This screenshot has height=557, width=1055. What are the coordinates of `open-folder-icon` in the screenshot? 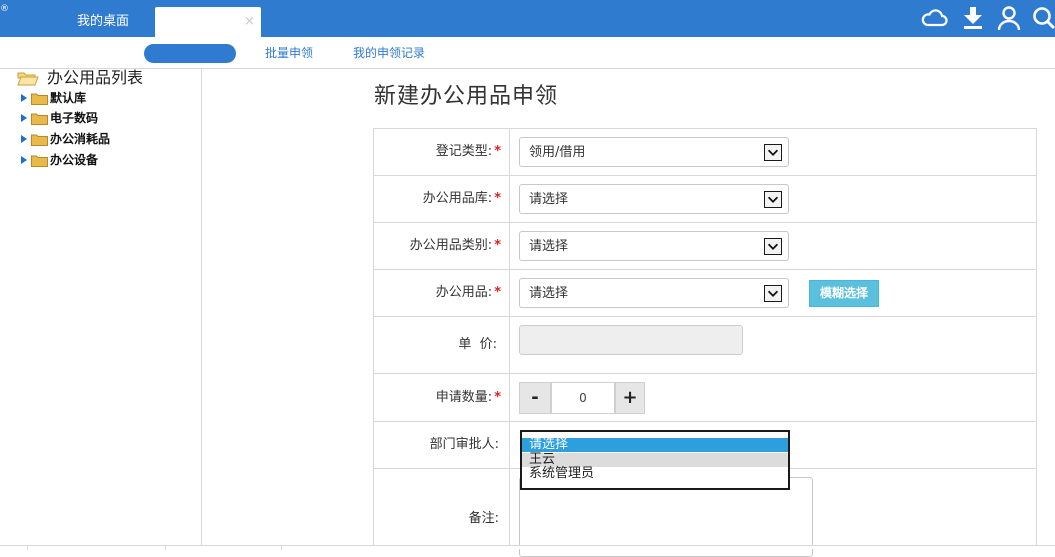 It's located at (28, 79).